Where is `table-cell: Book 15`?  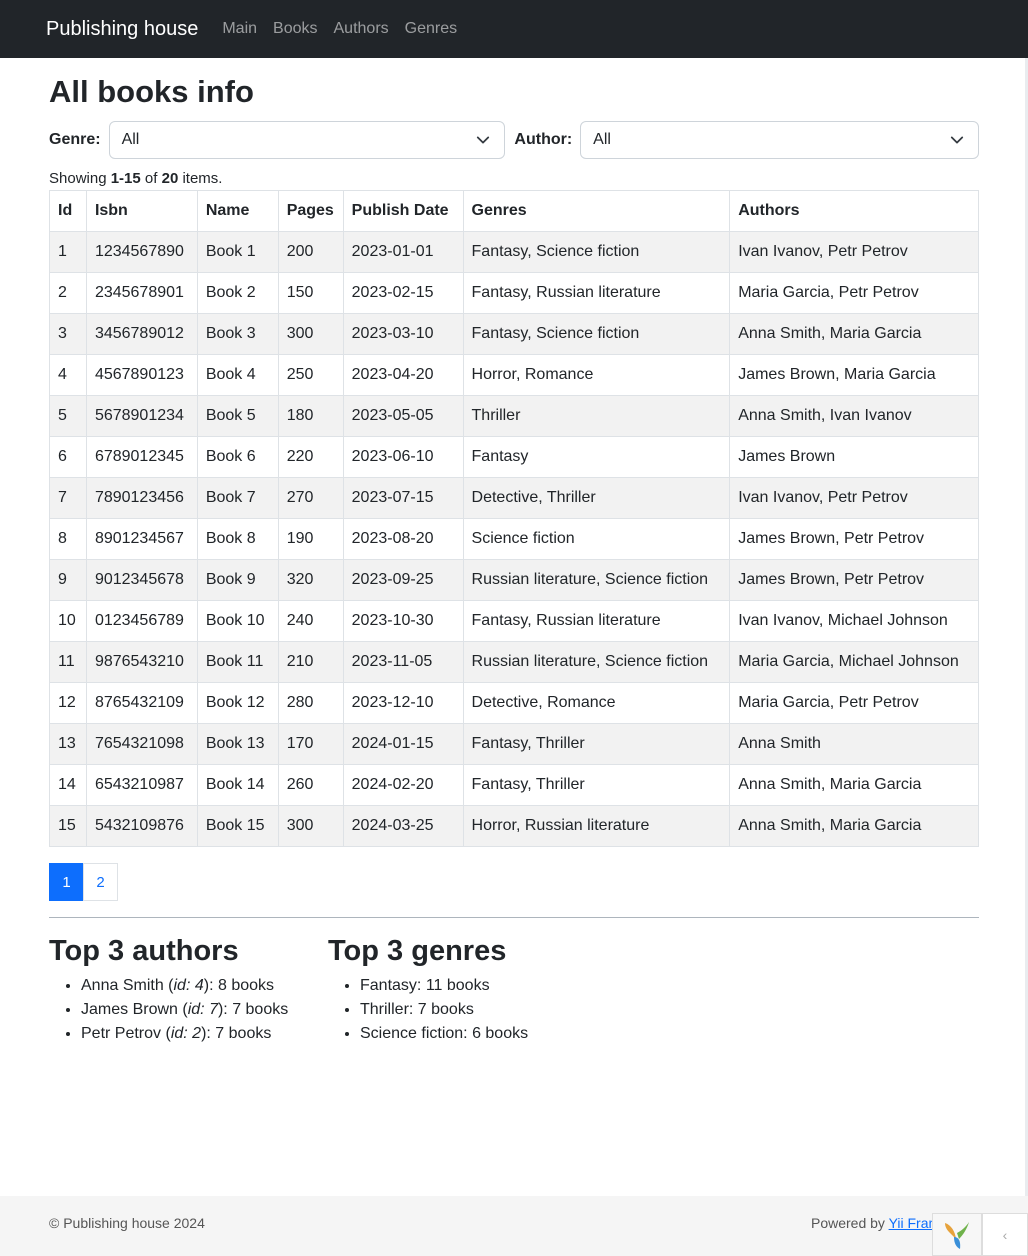 table-cell: Book 15 is located at coordinates (237, 826).